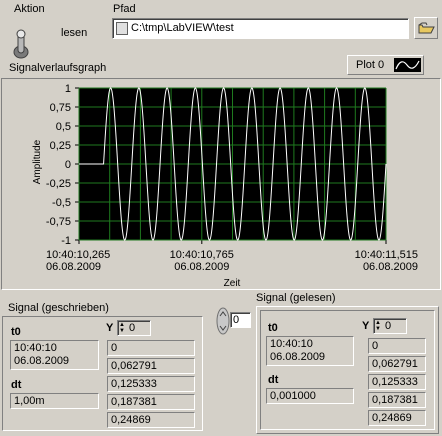  What do you see at coordinates (366, 326) in the screenshot?
I see `read-y-label: Y` at bounding box center [366, 326].